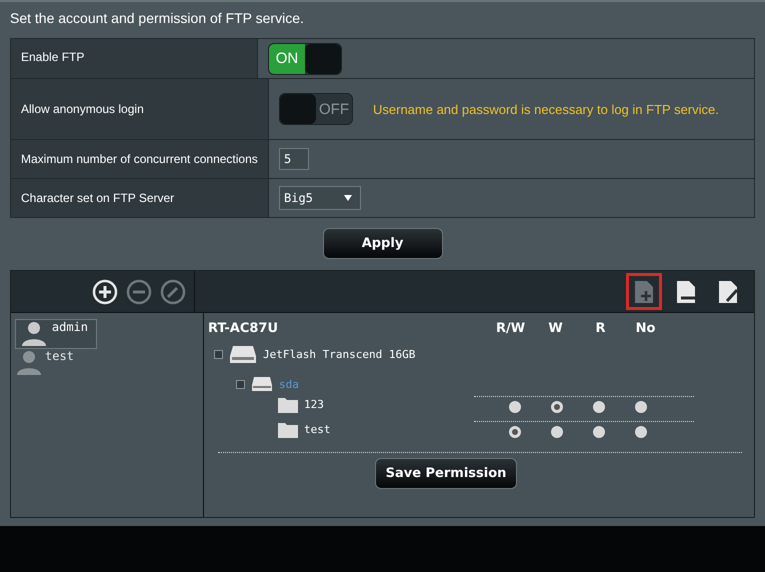  I want to click on permission-column-header: W, so click(555, 328).